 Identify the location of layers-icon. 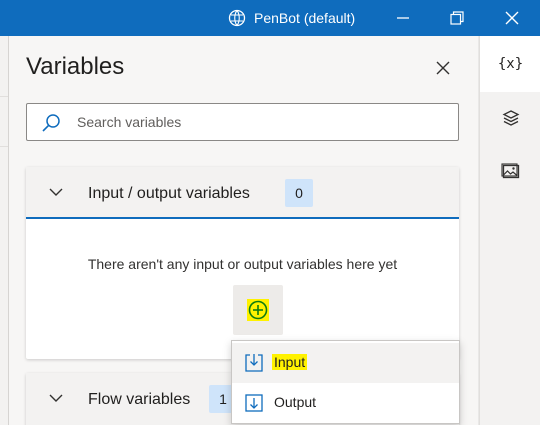
(510, 118).